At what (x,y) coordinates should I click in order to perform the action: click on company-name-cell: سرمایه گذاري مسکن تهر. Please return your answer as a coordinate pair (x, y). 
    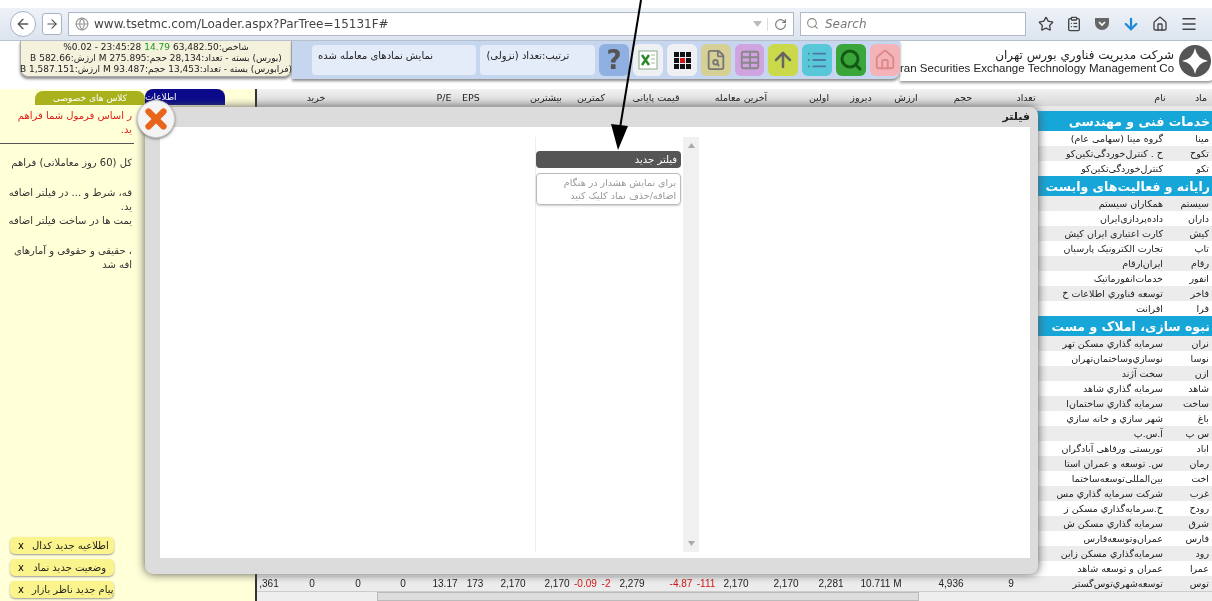
    Looking at the image, I should click on (1104, 343).